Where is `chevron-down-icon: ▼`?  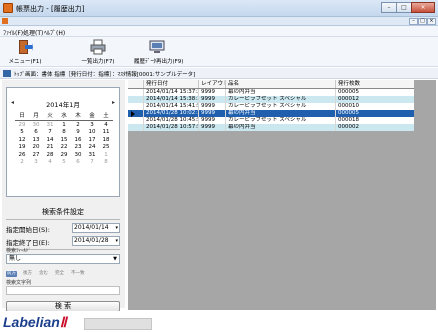
chevron-down-icon: ▼ is located at coordinates (115, 259).